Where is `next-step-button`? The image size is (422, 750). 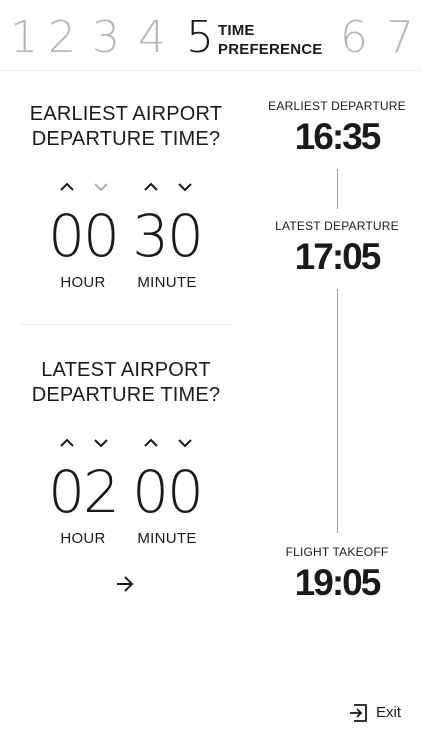 next-step-button is located at coordinates (125, 584).